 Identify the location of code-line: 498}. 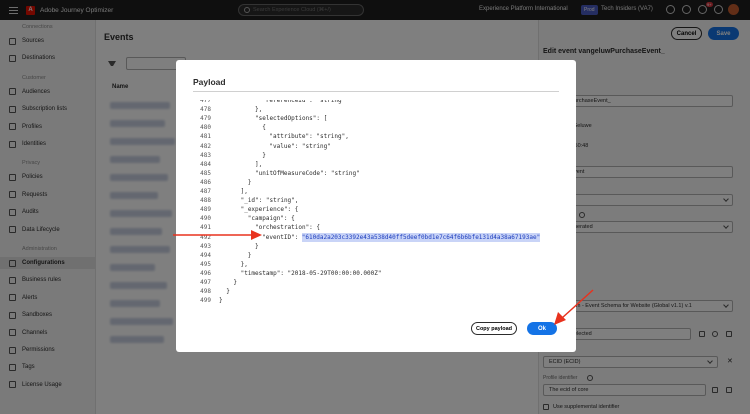
(376, 291).